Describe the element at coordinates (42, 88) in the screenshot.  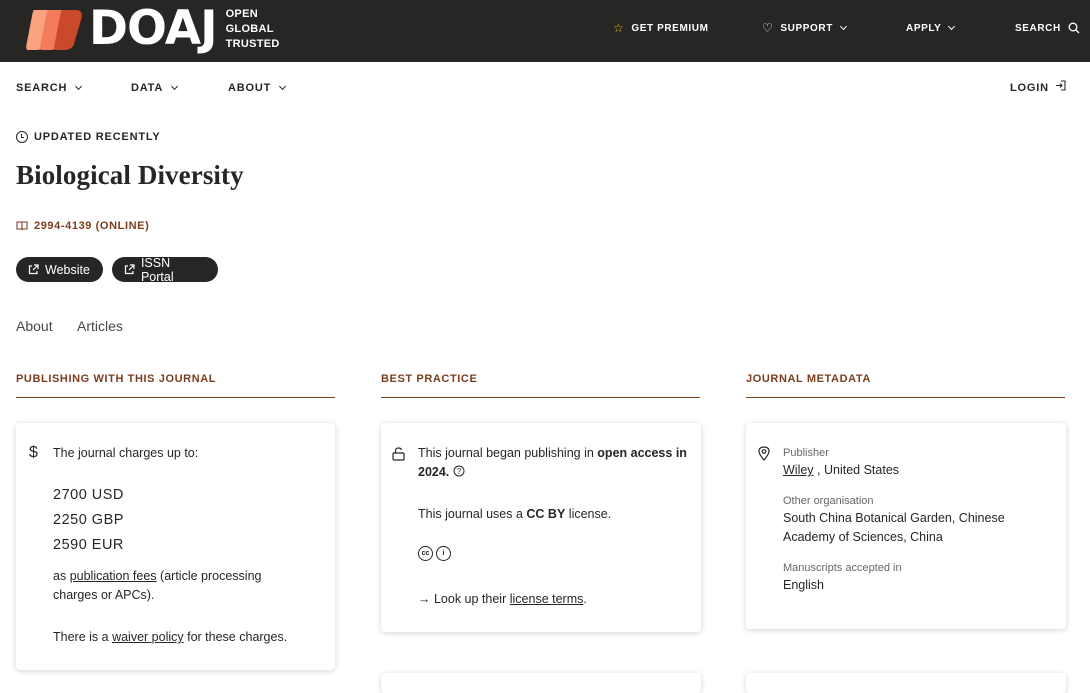
I see `subnav-search-label: SEARCH` at that location.